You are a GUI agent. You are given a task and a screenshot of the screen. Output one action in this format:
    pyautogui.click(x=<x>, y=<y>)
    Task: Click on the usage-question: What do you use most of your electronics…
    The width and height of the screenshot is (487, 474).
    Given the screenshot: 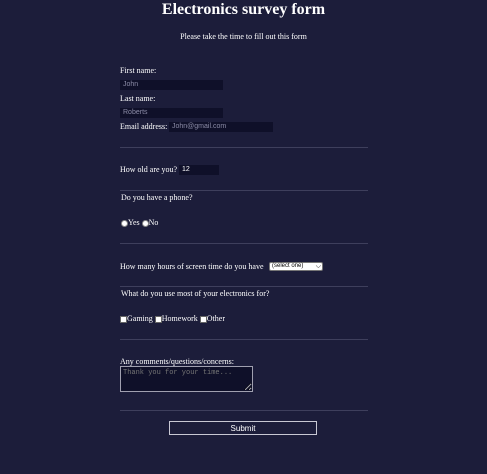 What is the action you would take?
    pyautogui.click(x=195, y=293)
    